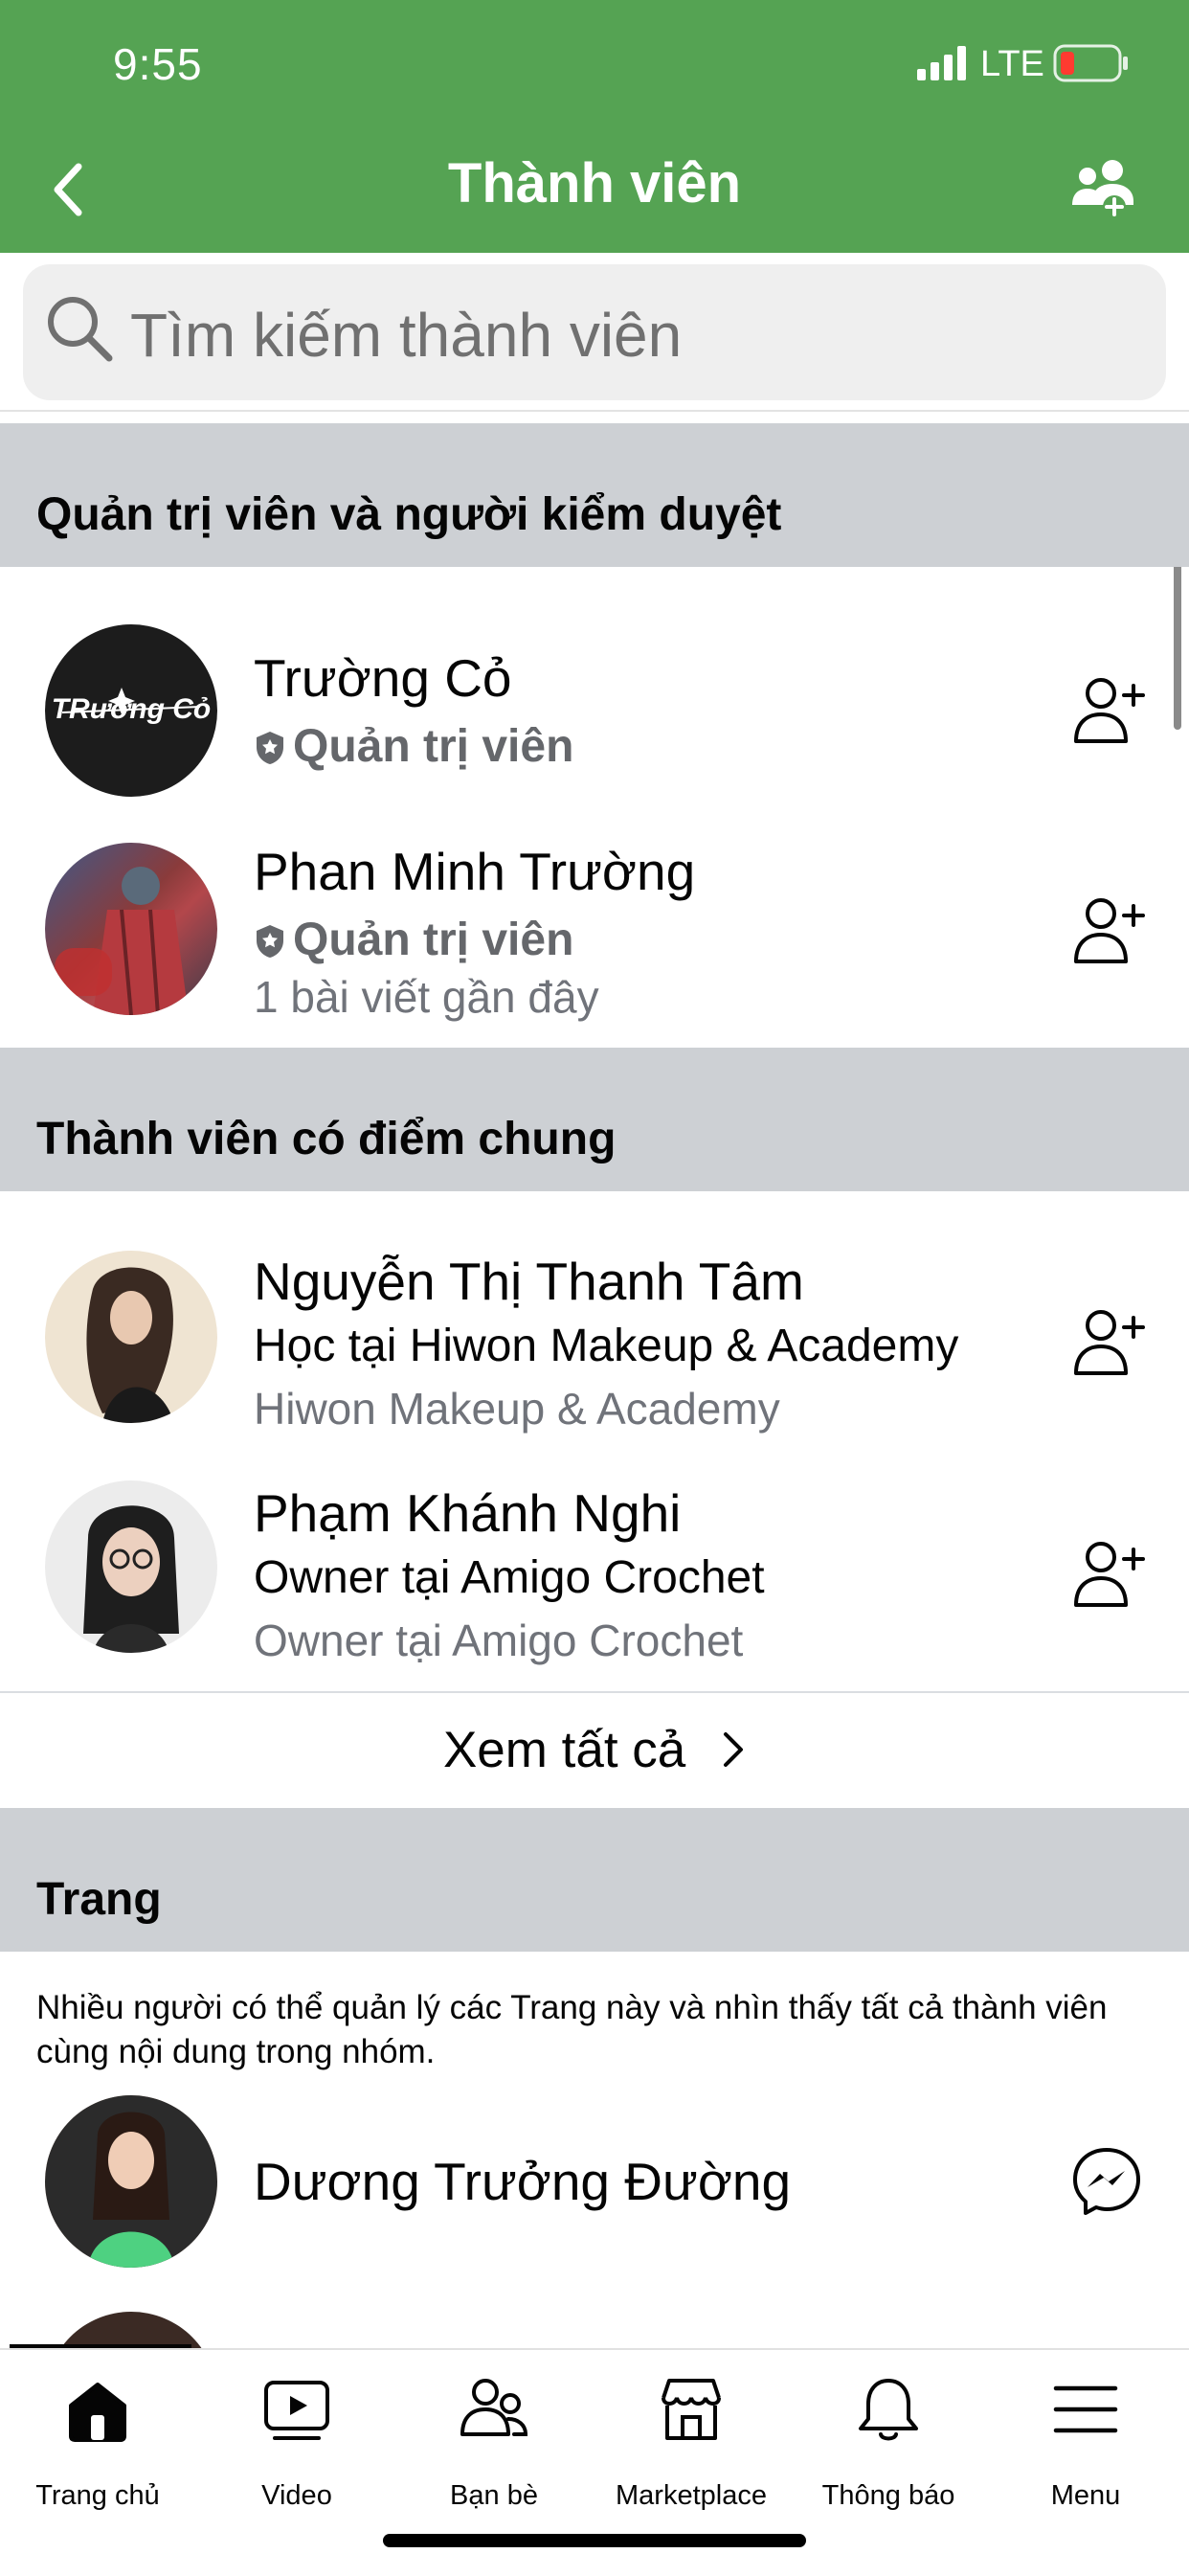 This screenshot has height=2576, width=1189. Describe the element at coordinates (522, 2181) in the screenshot. I see `page-name: Dương Trưởng Đường` at that location.